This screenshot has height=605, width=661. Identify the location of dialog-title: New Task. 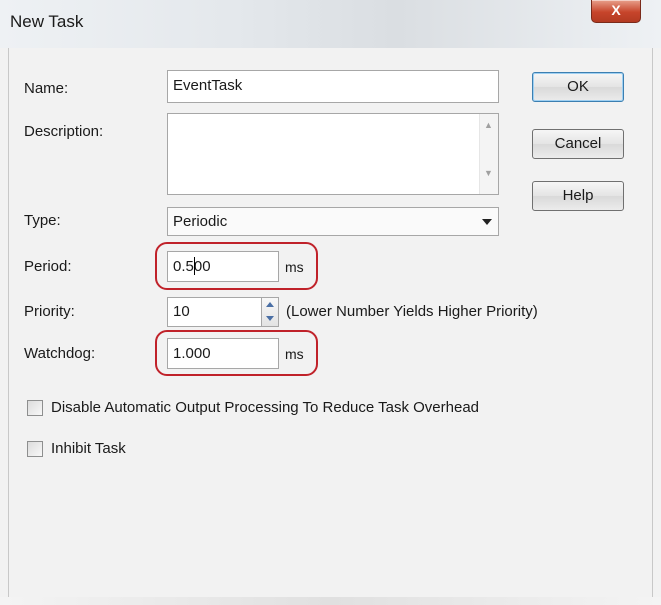
(47, 21).